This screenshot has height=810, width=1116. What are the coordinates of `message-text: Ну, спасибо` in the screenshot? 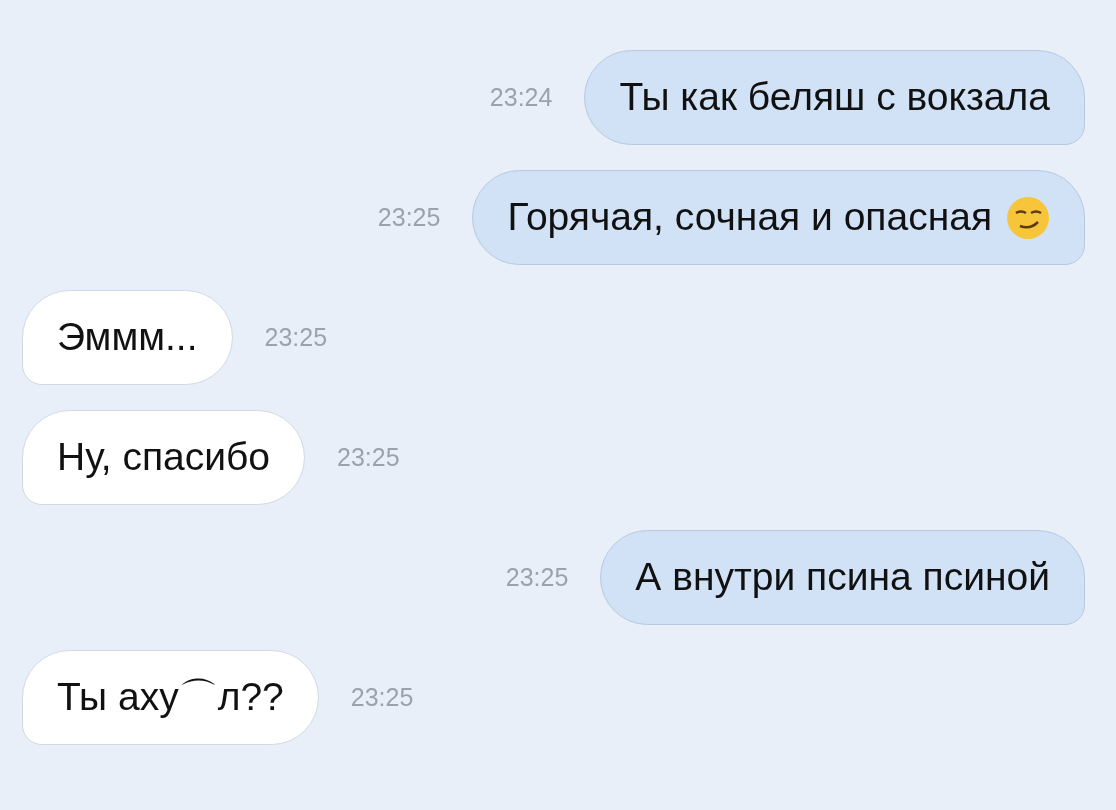 It's located at (164, 457).